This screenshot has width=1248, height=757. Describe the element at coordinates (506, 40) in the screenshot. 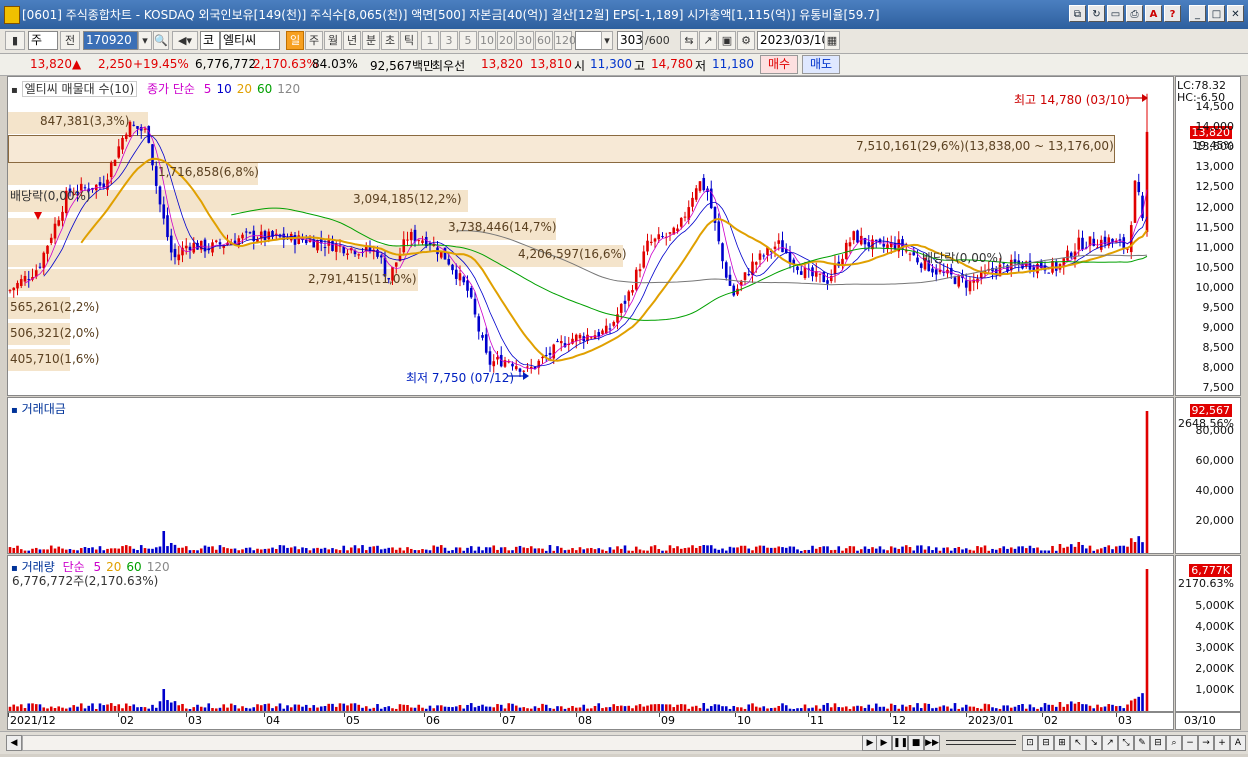

I see `interval-20-button: 20` at that location.